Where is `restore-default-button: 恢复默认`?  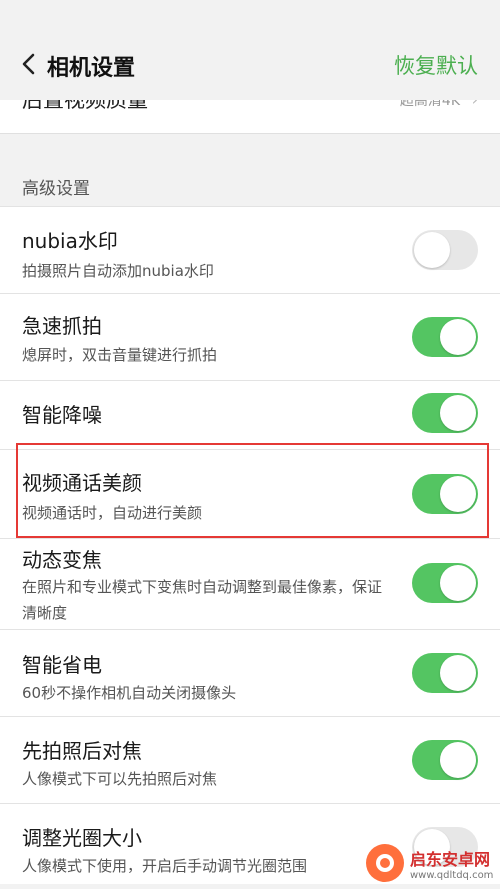 restore-default-button: 恢复默认 is located at coordinates (436, 65).